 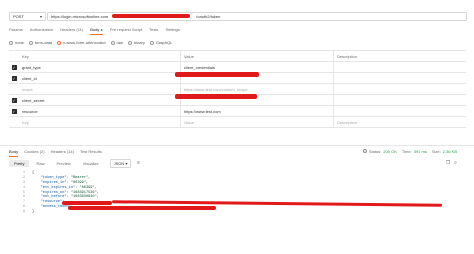 What do you see at coordinates (172, 31) in the screenshot?
I see `tab-settings: Settings` at bounding box center [172, 31].